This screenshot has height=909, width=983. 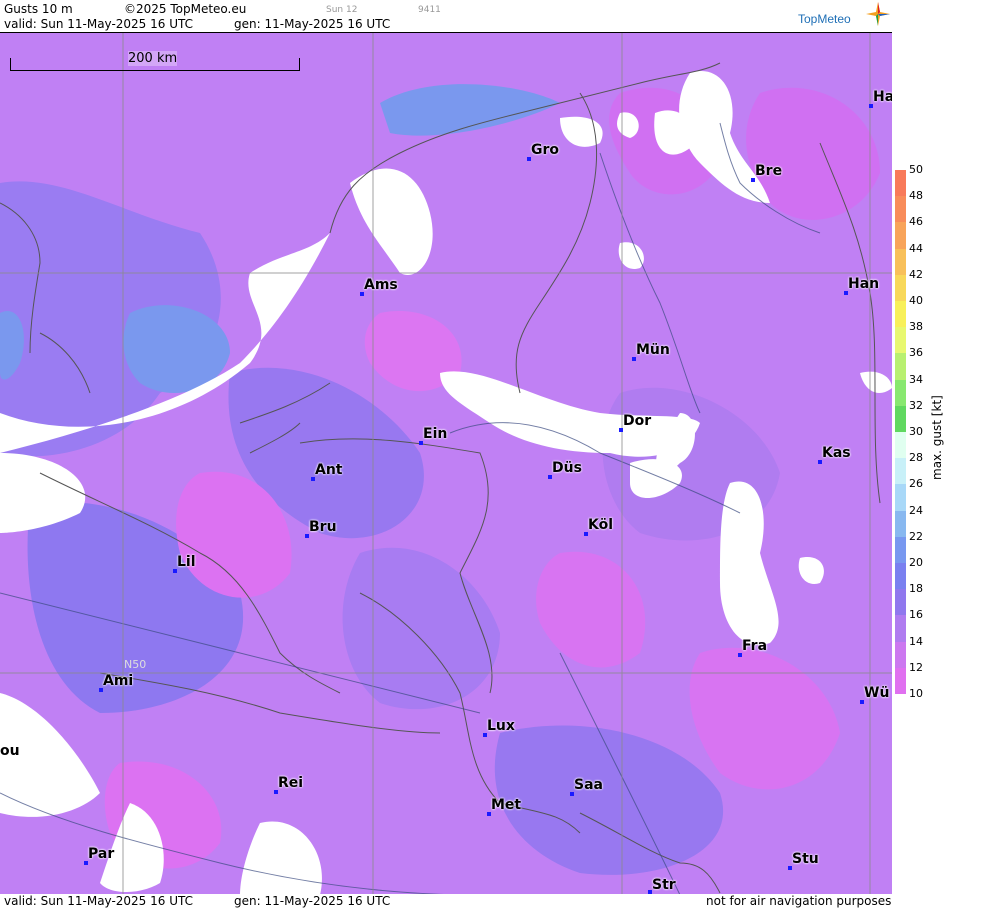 What do you see at coordinates (567, 468) in the screenshot?
I see `city-label: Düs` at bounding box center [567, 468].